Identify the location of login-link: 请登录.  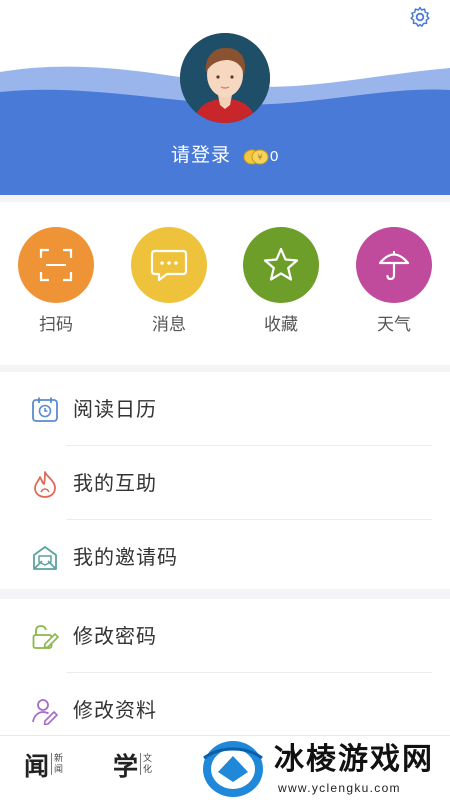
(201, 156).